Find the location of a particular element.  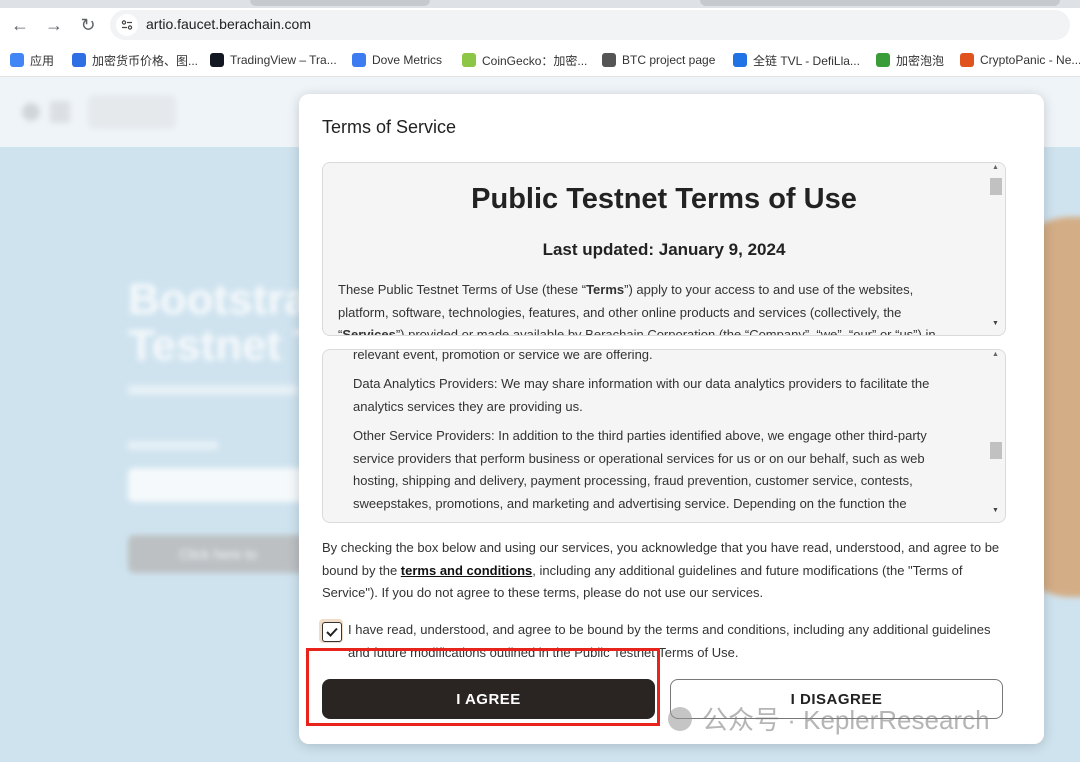

bookmark-item: Dove Metrics is located at coordinates (397, 60).